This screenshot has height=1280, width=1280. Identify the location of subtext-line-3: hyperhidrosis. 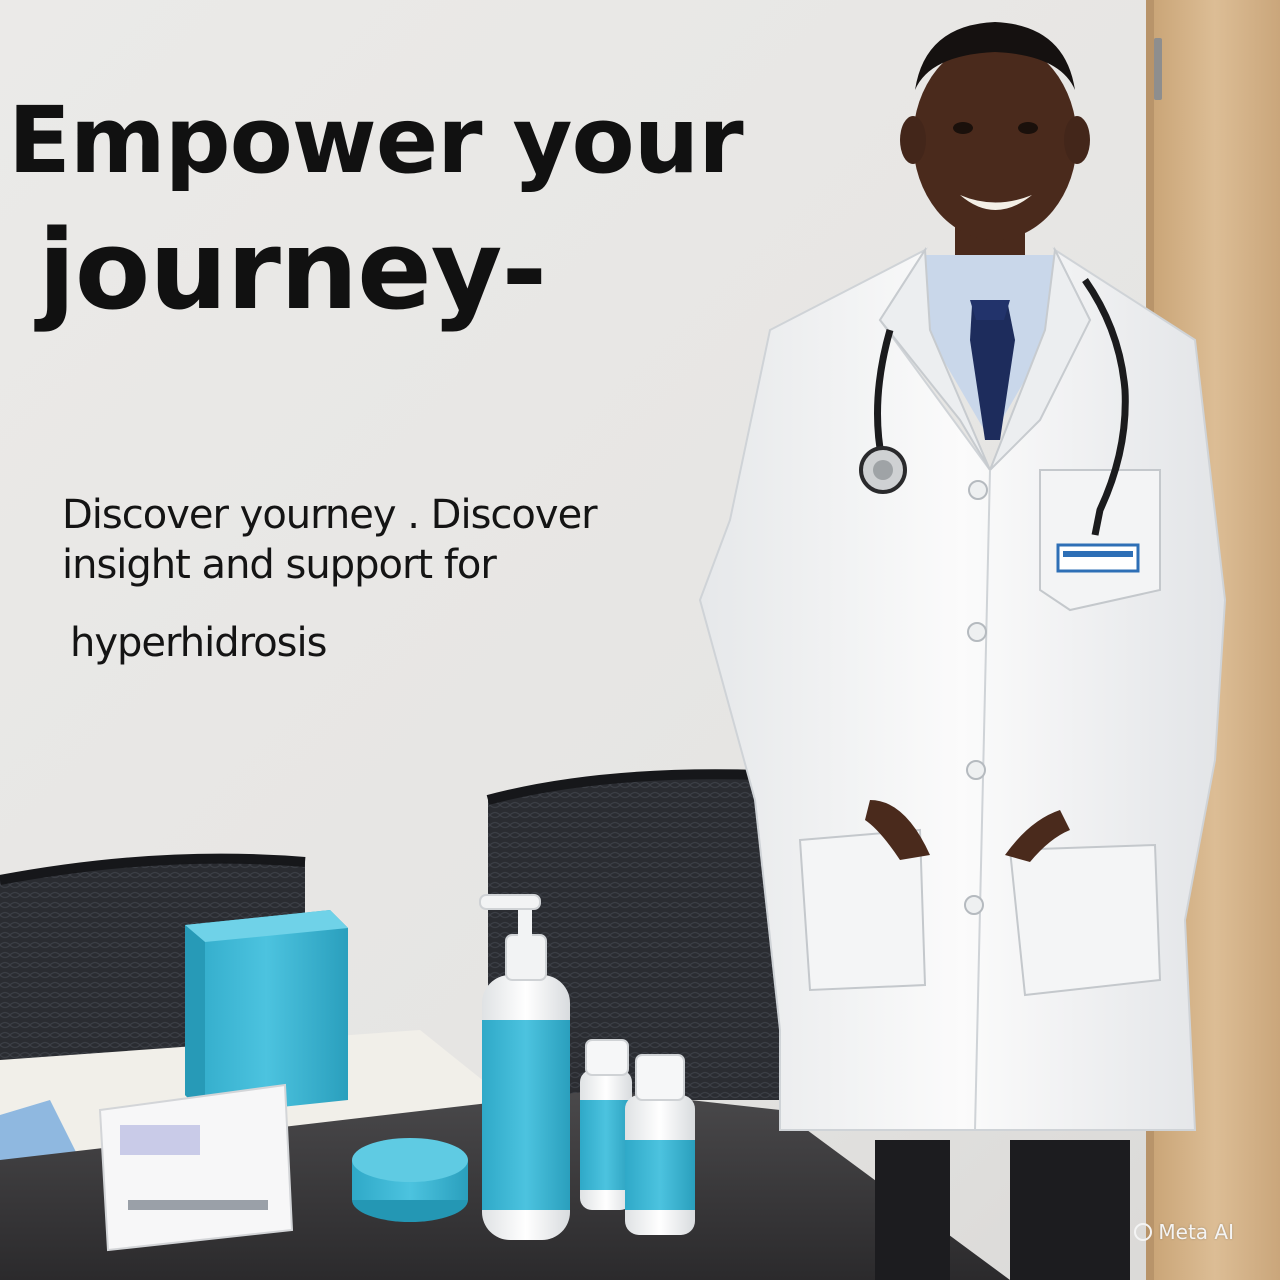
(198, 643).